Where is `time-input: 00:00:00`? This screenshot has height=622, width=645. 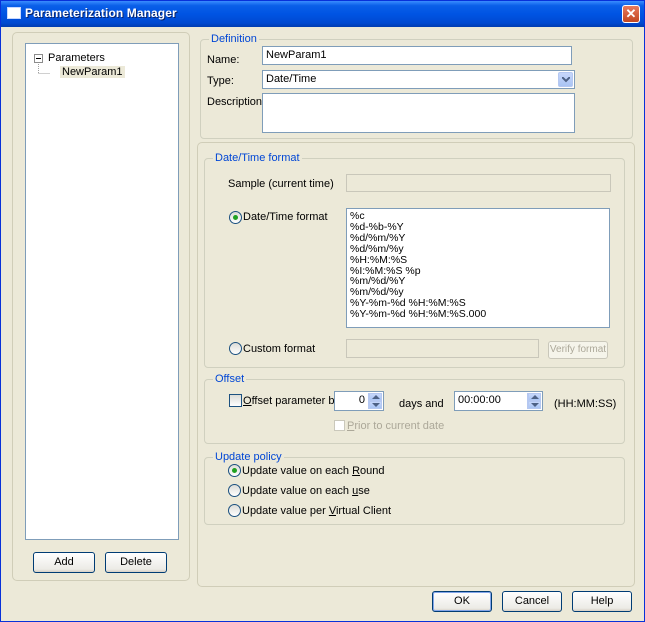
time-input: 00:00:00 is located at coordinates (498, 401).